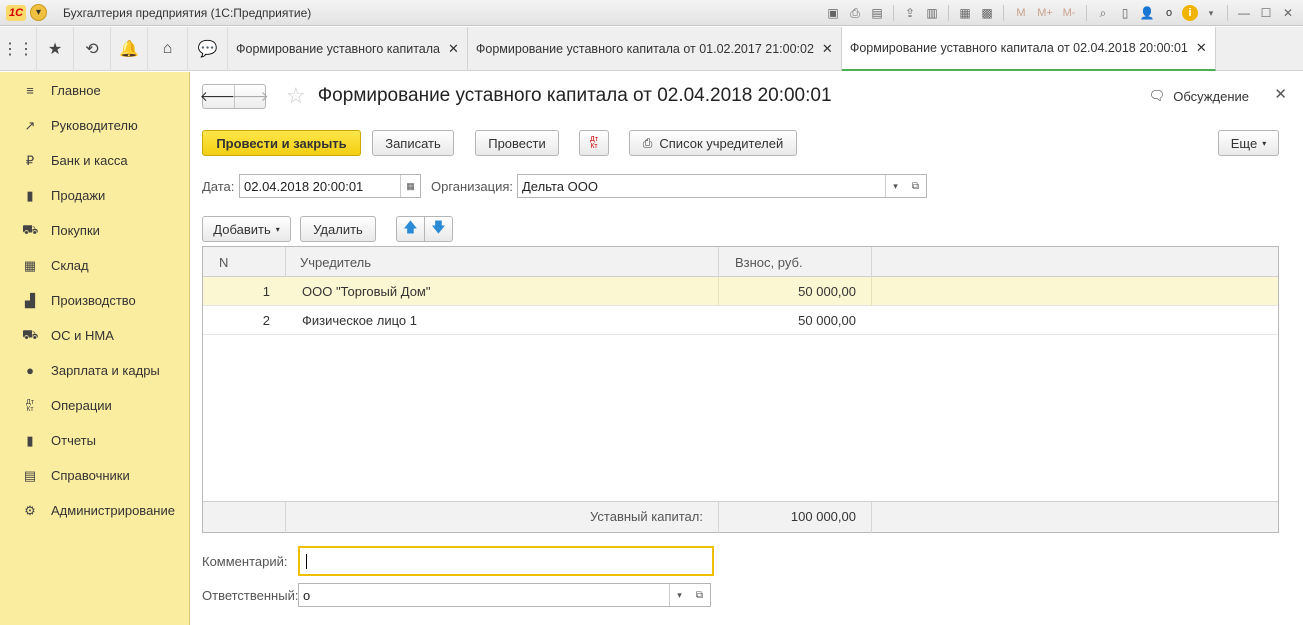 The height and width of the screenshot is (625, 1303). Describe the element at coordinates (1199, 96) in the screenshot. I see `discussion-link: 🗨 Обсуждение` at that location.